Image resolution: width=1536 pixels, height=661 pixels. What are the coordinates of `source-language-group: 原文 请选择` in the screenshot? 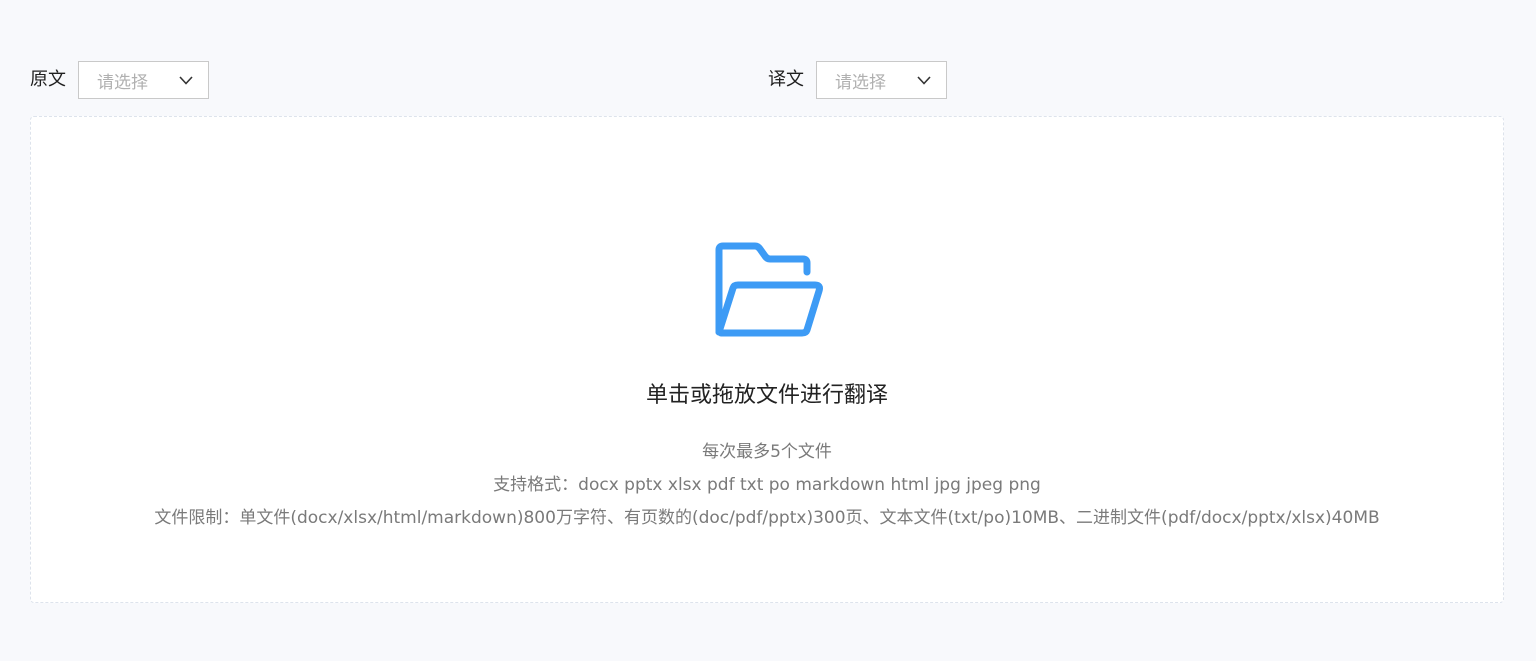 It's located at (119, 80).